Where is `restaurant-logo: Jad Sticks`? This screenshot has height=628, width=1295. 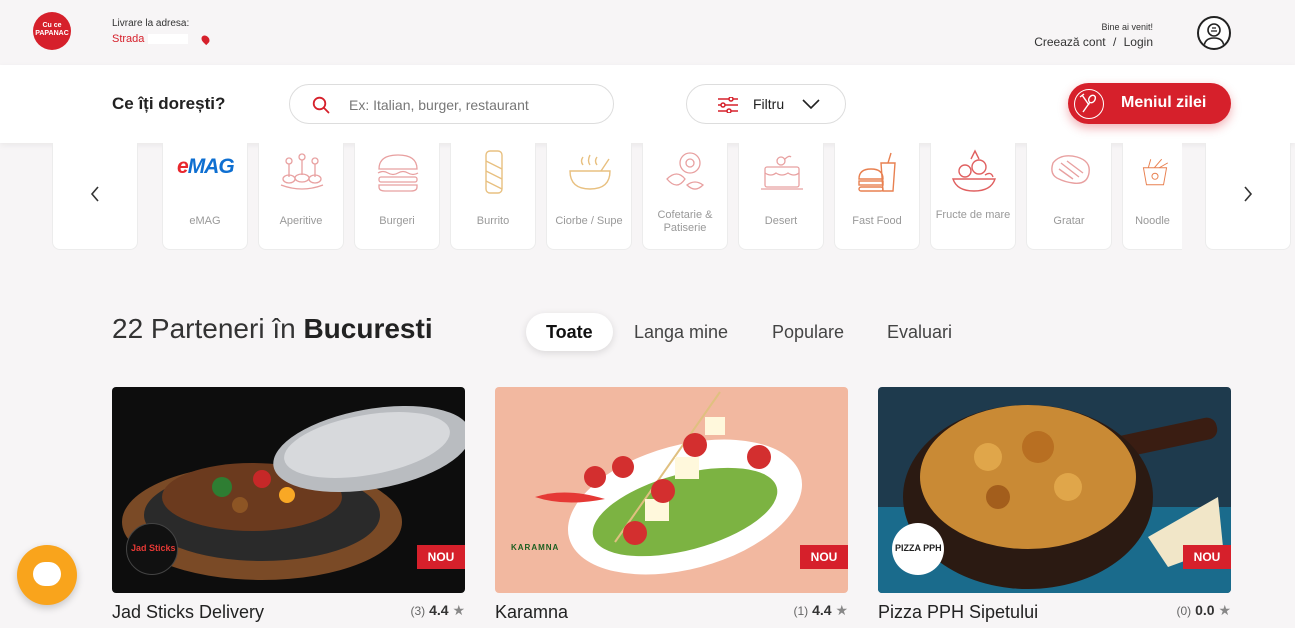 restaurant-logo: Jad Sticks is located at coordinates (152, 549).